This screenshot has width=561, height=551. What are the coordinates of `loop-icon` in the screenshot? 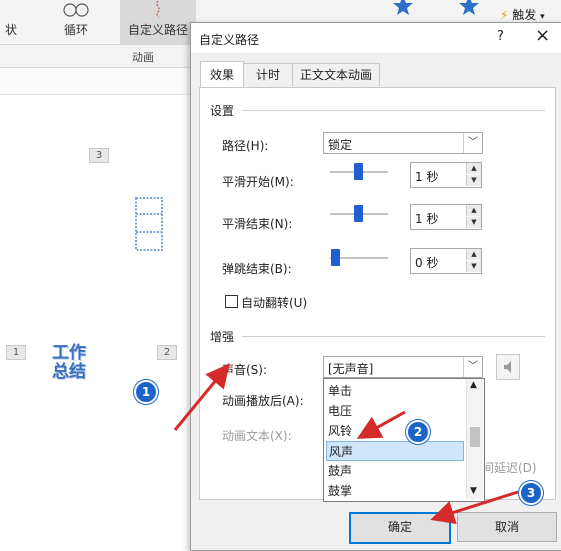 It's located at (76, 10).